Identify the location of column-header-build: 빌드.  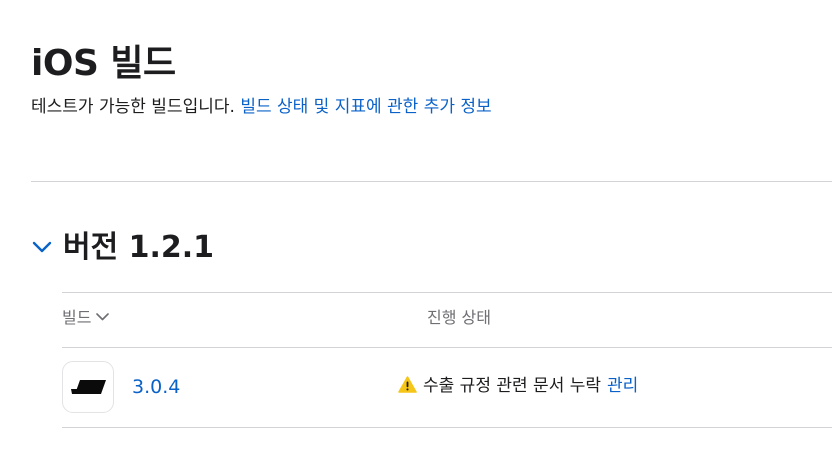
(86, 318).